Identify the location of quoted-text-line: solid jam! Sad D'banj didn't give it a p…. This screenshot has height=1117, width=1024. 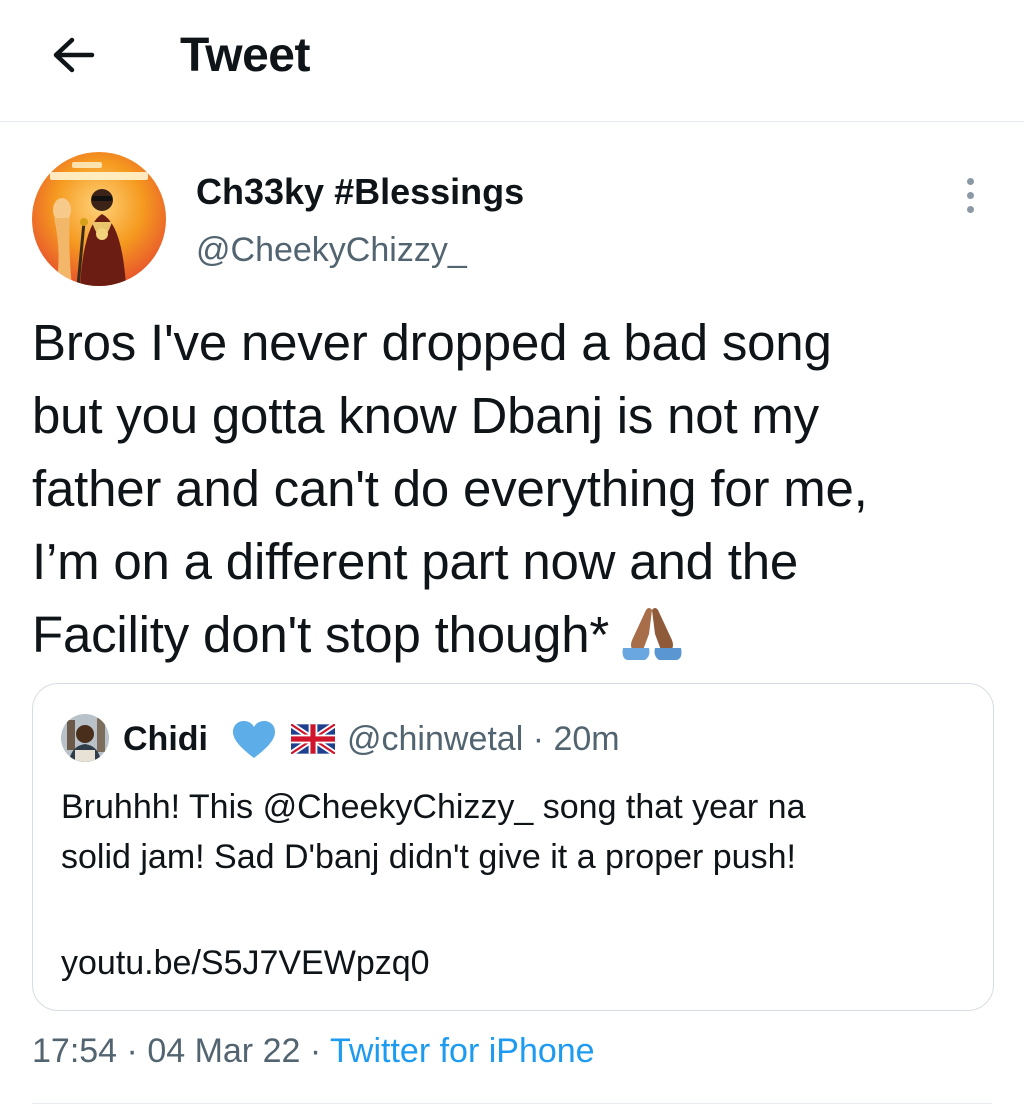
(428, 857).